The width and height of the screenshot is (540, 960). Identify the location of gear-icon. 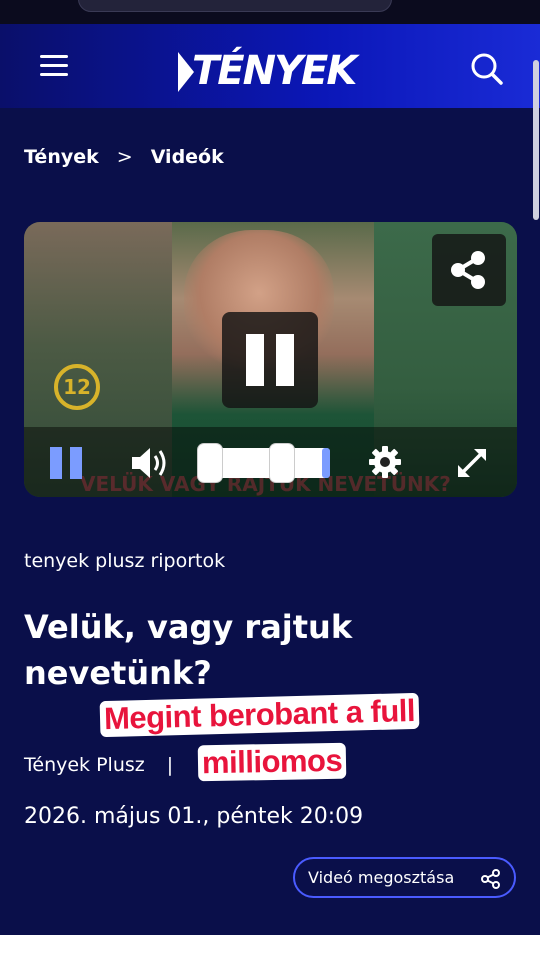
(385, 462).